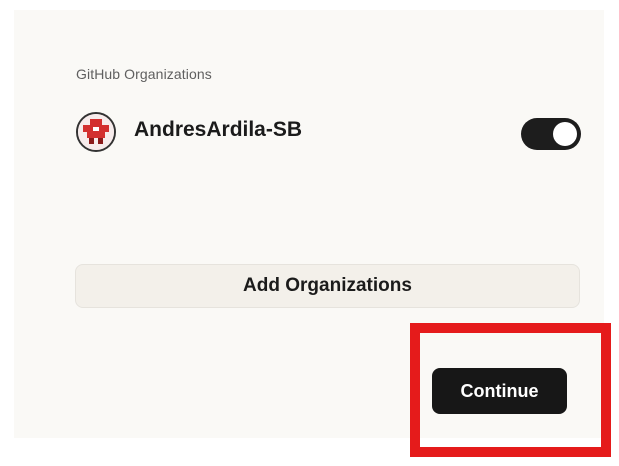 The height and width of the screenshot is (466, 619). Describe the element at coordinates (499, 391) in the screenshot. I see `continue-button: Continue` at that location.